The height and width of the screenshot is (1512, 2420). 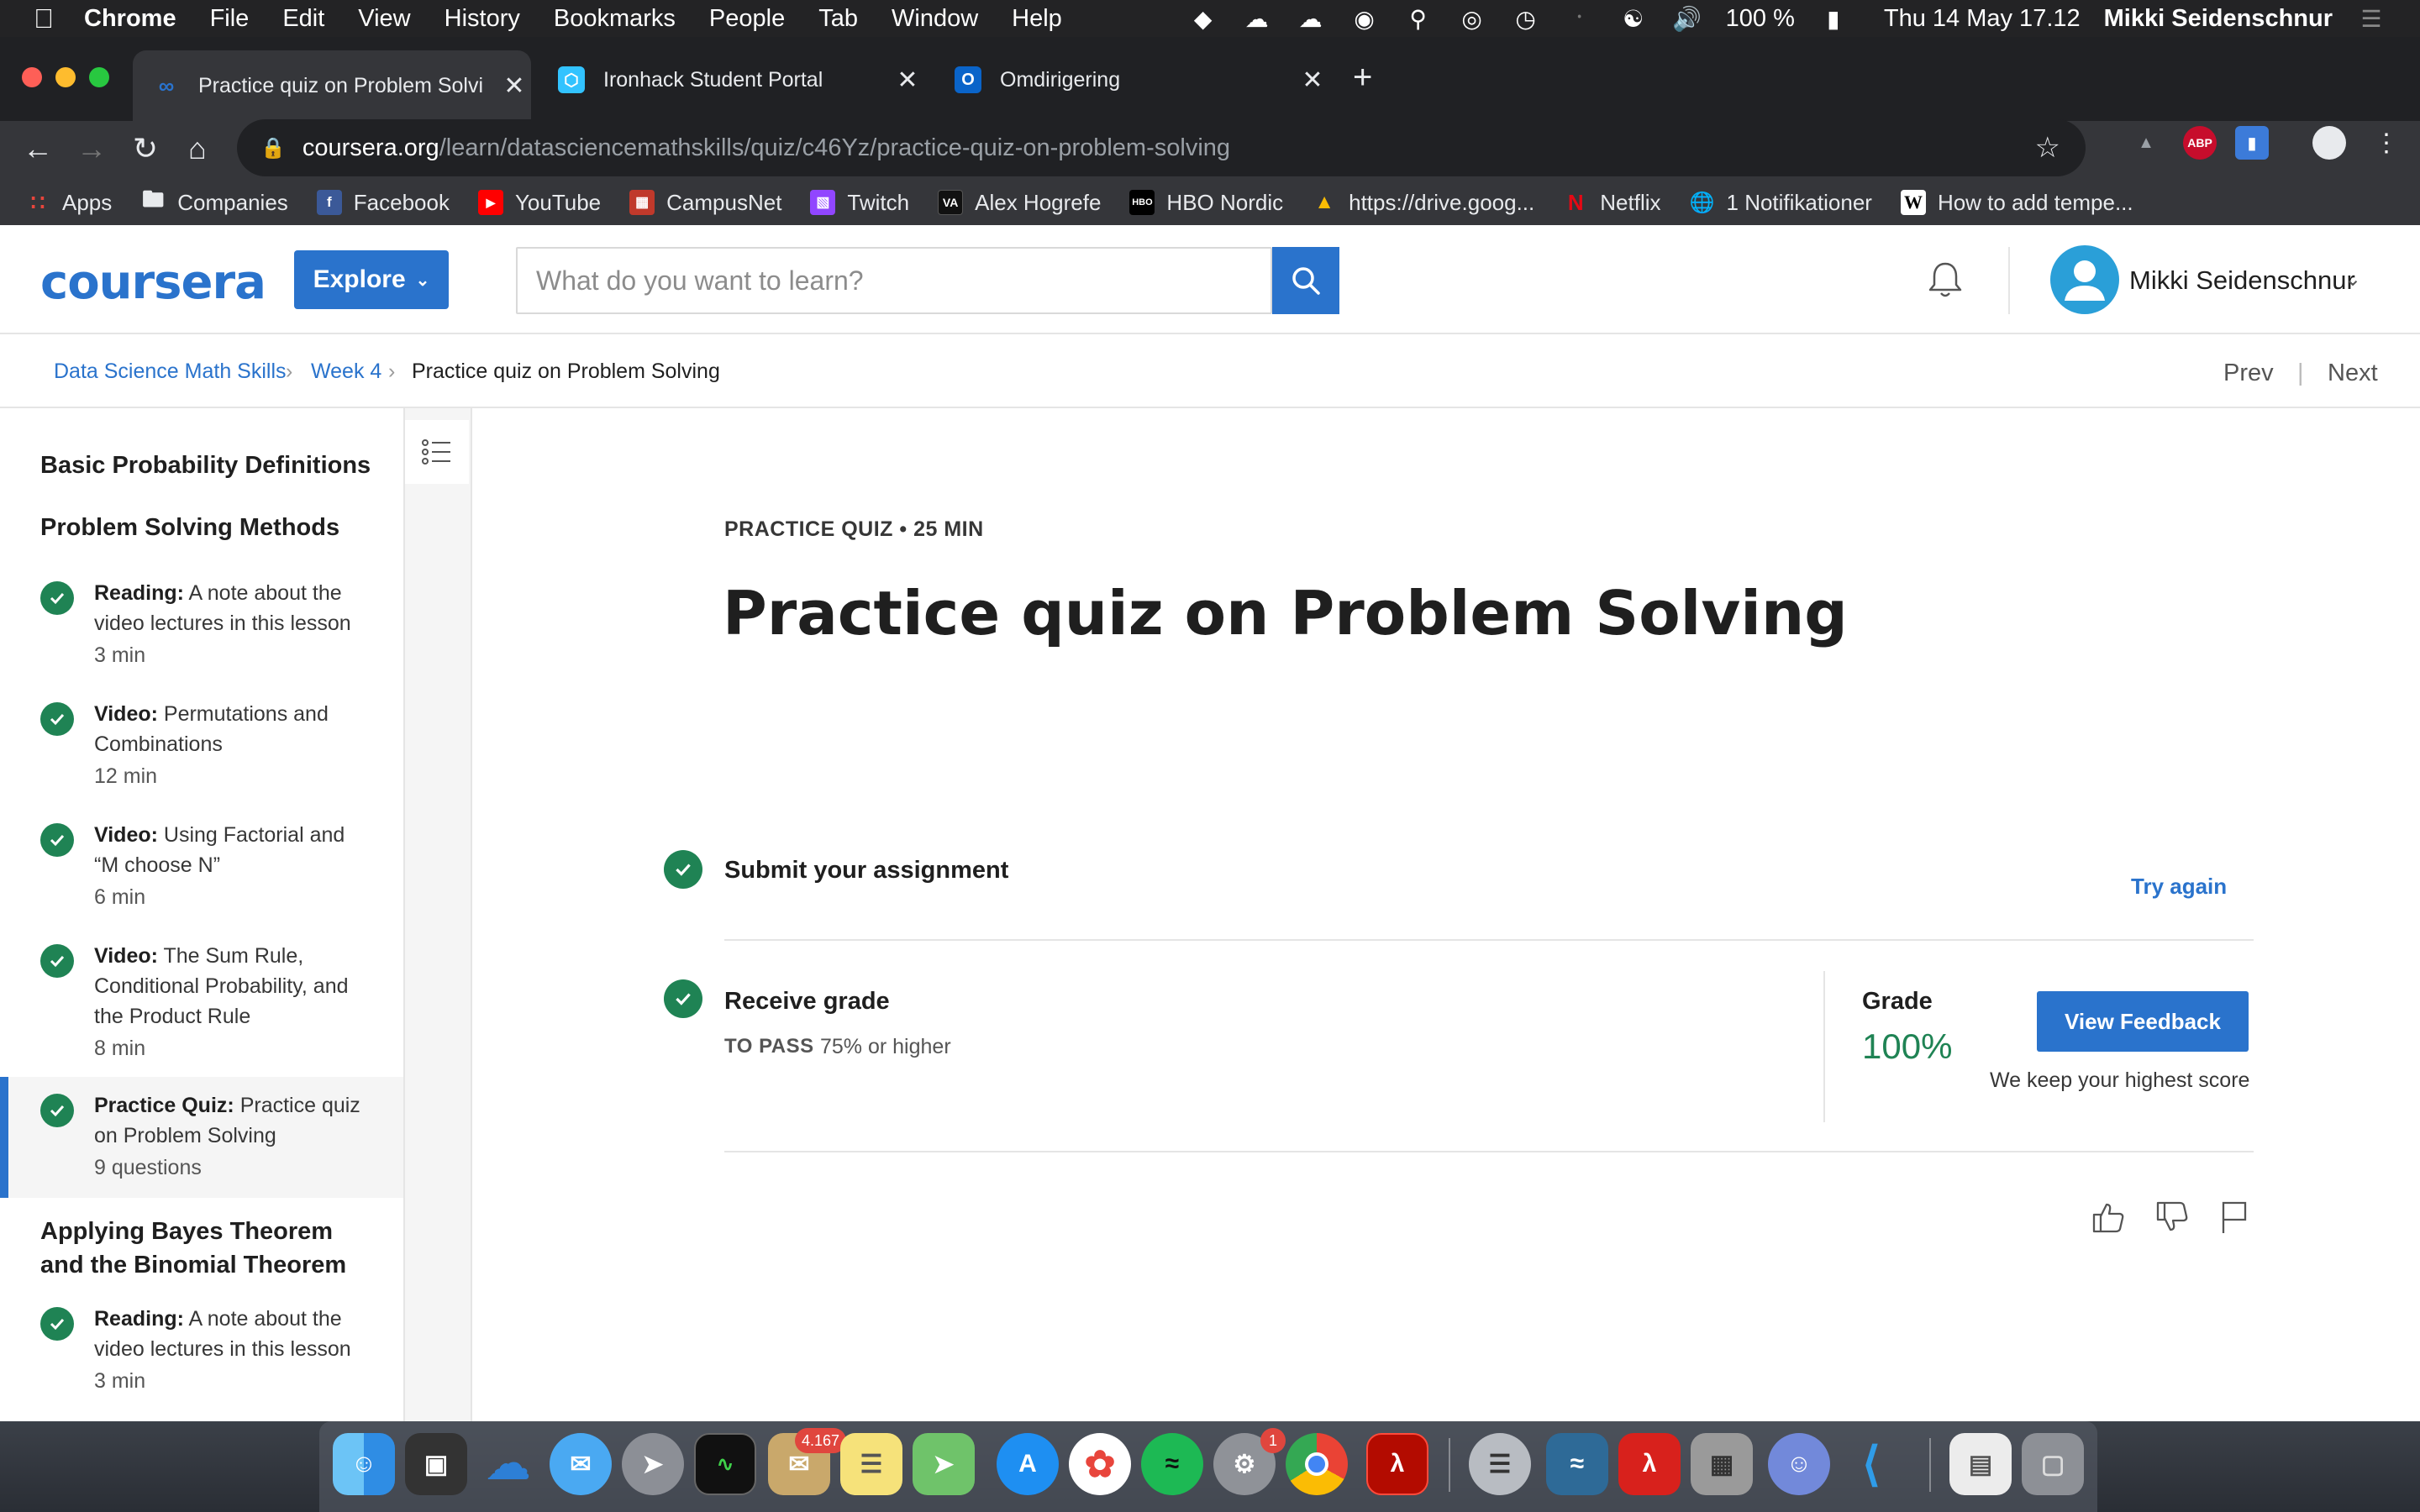 What do you see at coordinates (1317, 1464) in the screenshot?
I see `chrome-icon` at bounding box center [1317, 1464].